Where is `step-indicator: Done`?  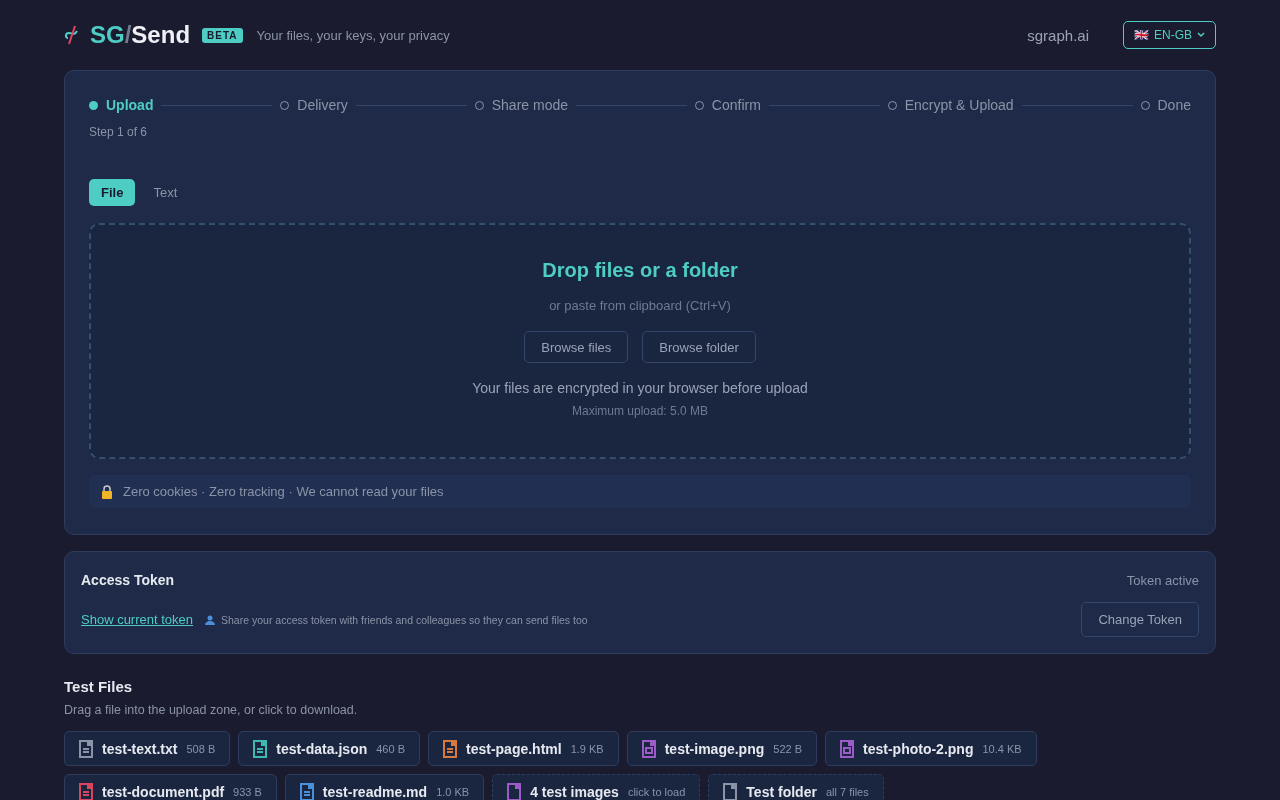
step-indicator: Done is located at coordinates (1165, 105).